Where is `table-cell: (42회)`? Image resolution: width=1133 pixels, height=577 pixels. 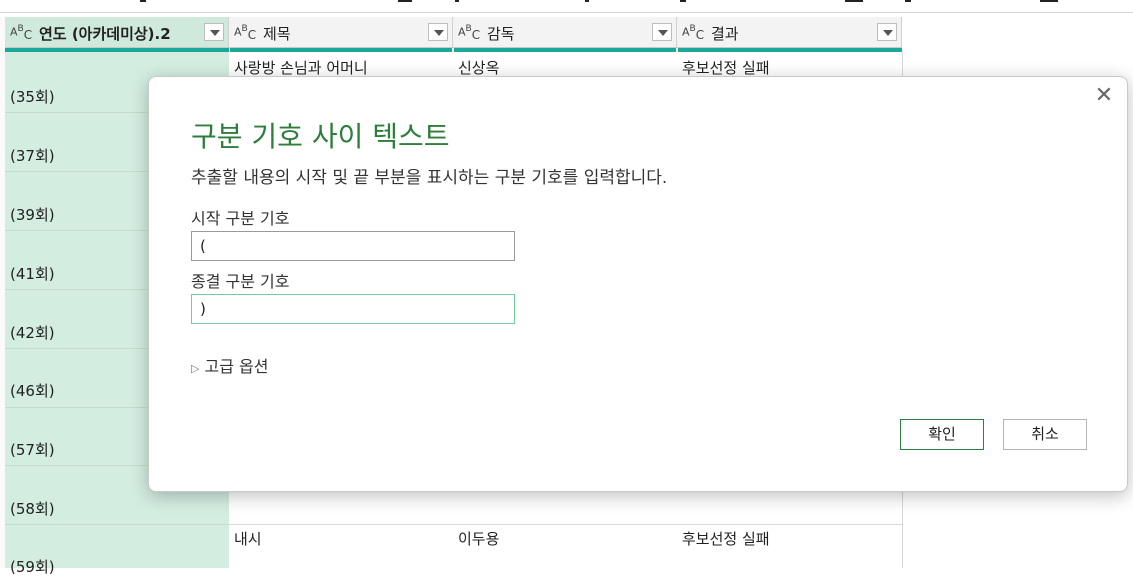 table-cell: (42회) is located at coordinates (32, 332).